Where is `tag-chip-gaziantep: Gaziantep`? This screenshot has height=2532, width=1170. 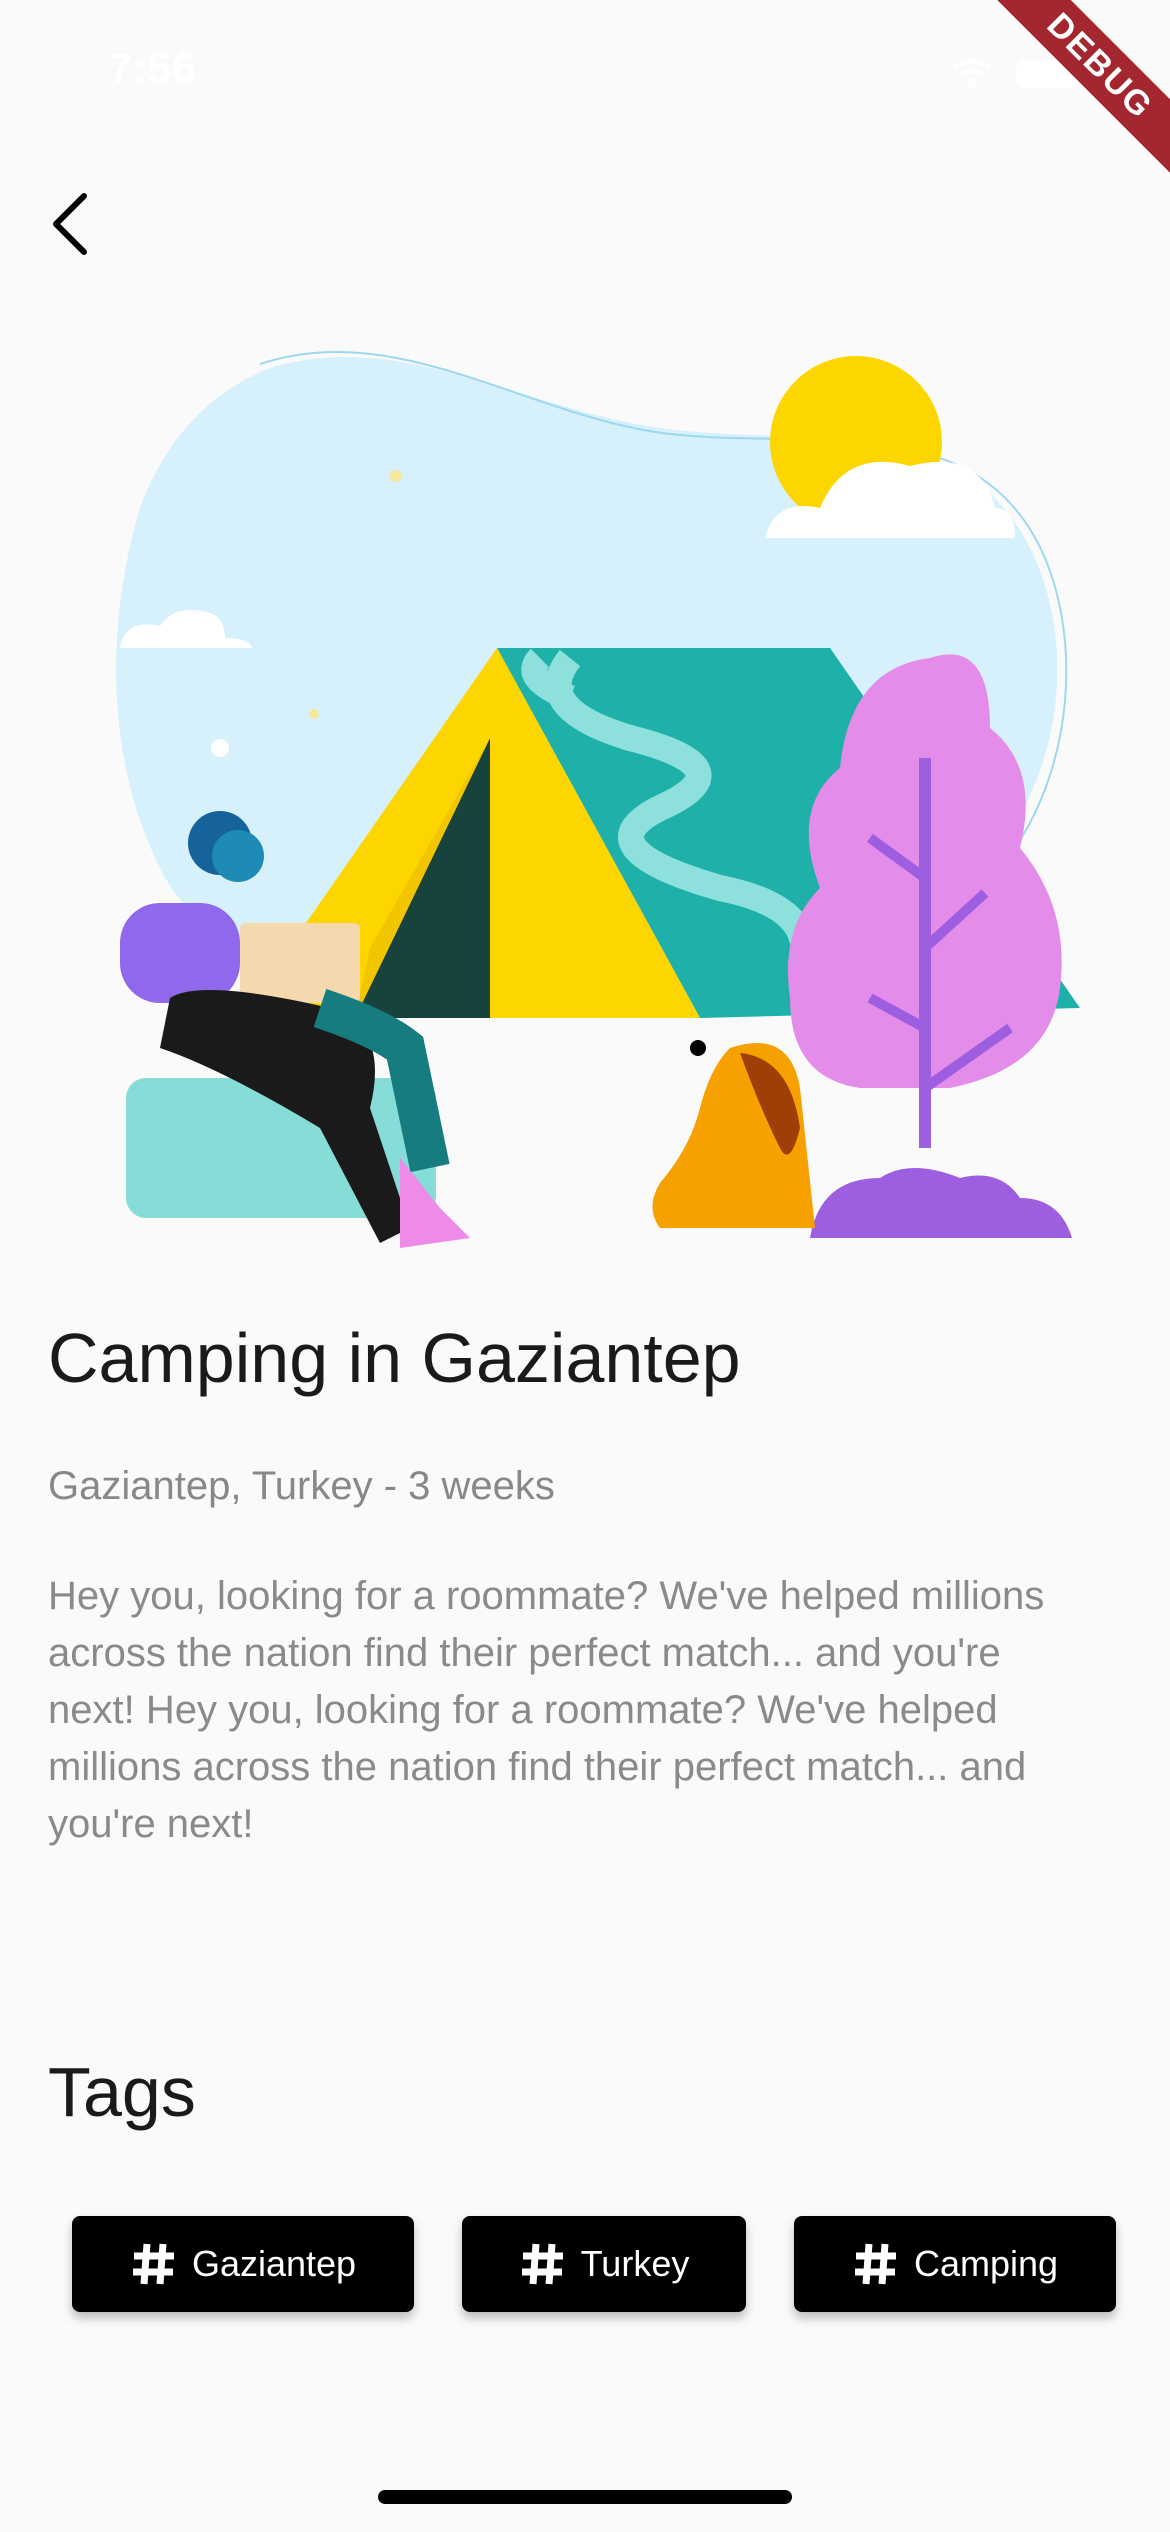
tag-chip-gaziantep: Gaziantep is located at coordinates (243, 2264).